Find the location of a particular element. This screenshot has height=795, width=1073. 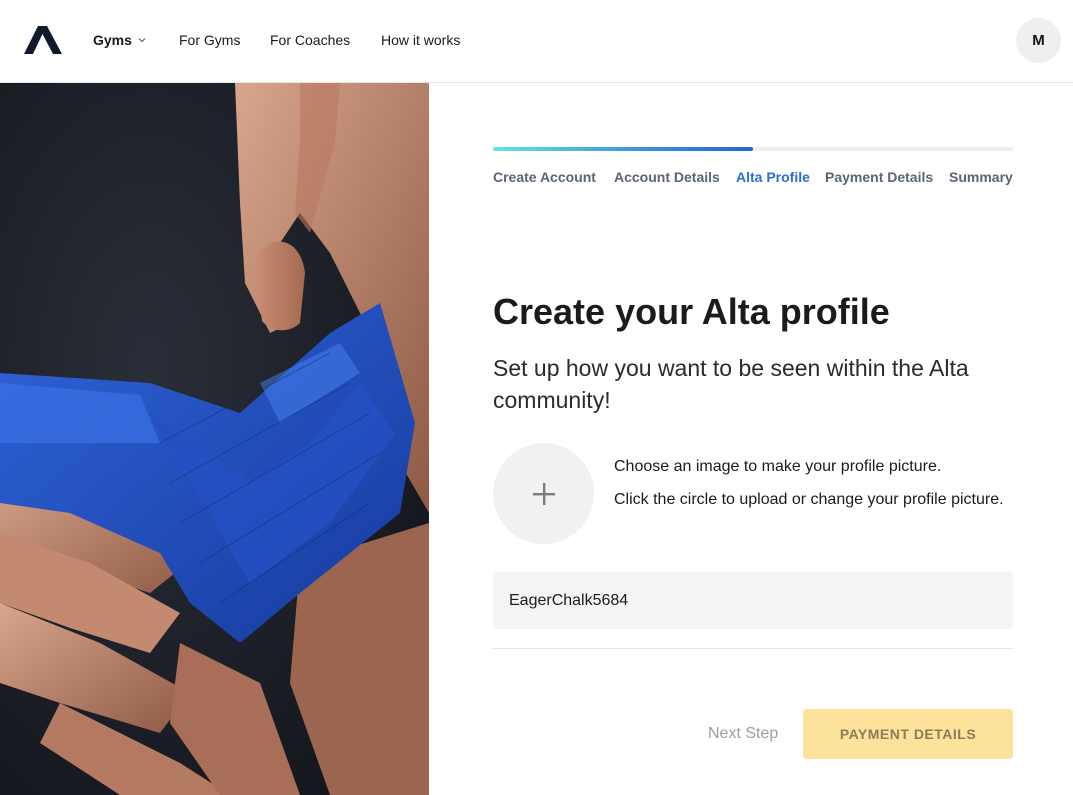

section-divider is located at coordinates (753, 648).